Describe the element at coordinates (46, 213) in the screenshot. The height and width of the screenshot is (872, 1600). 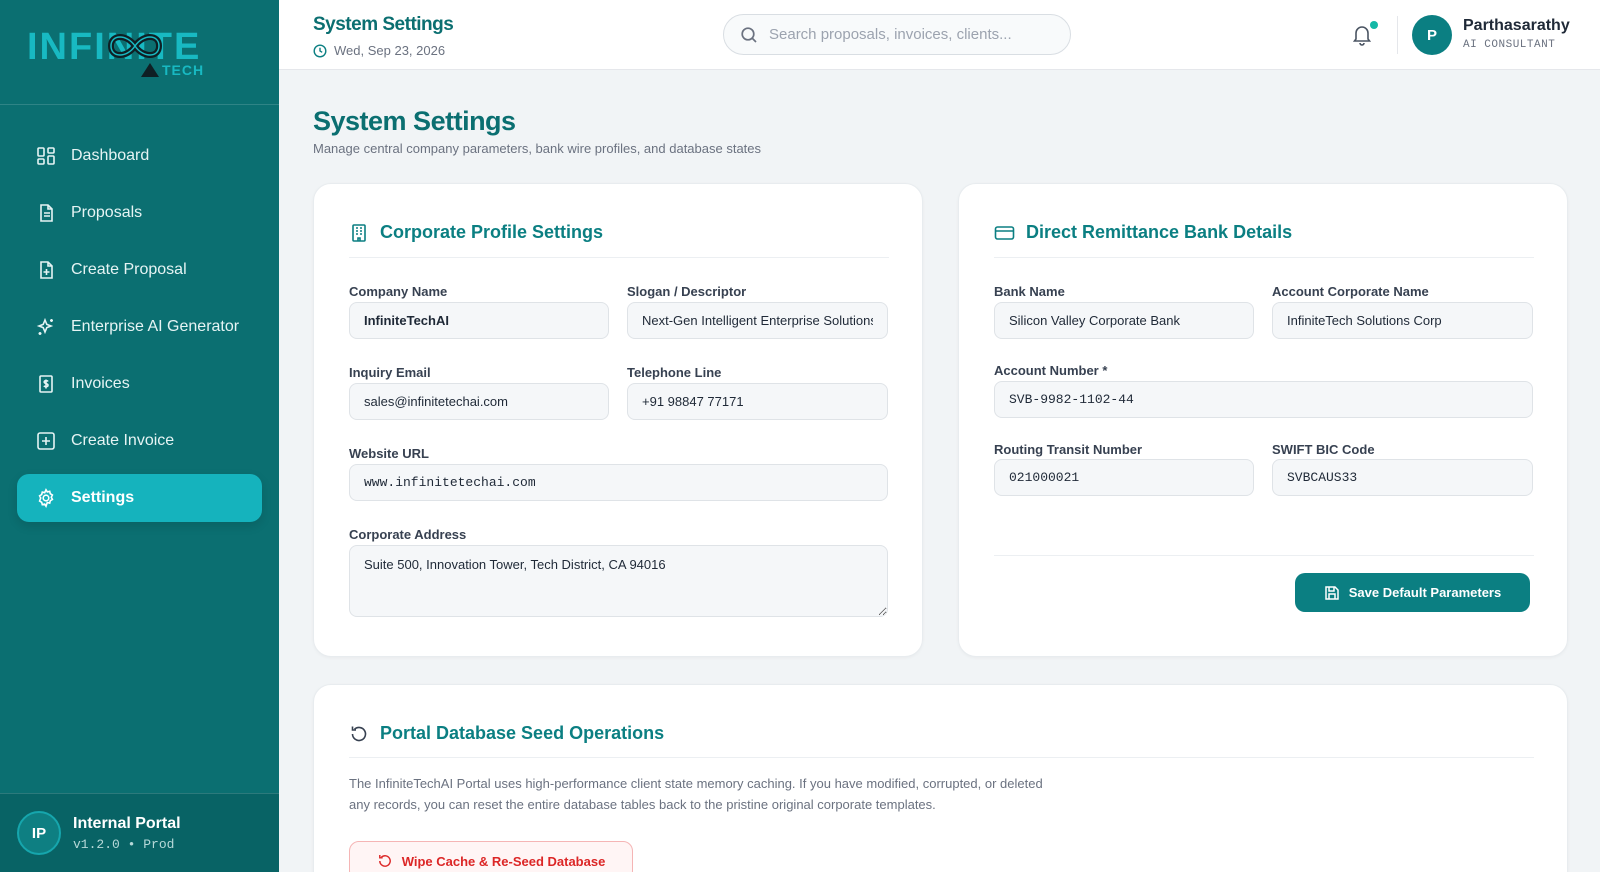
I see `document-icon` at that location.